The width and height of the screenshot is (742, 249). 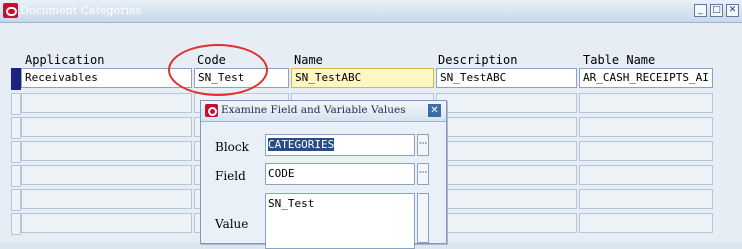 I want to click on record-indicator-current, so click(x=16, y=79).